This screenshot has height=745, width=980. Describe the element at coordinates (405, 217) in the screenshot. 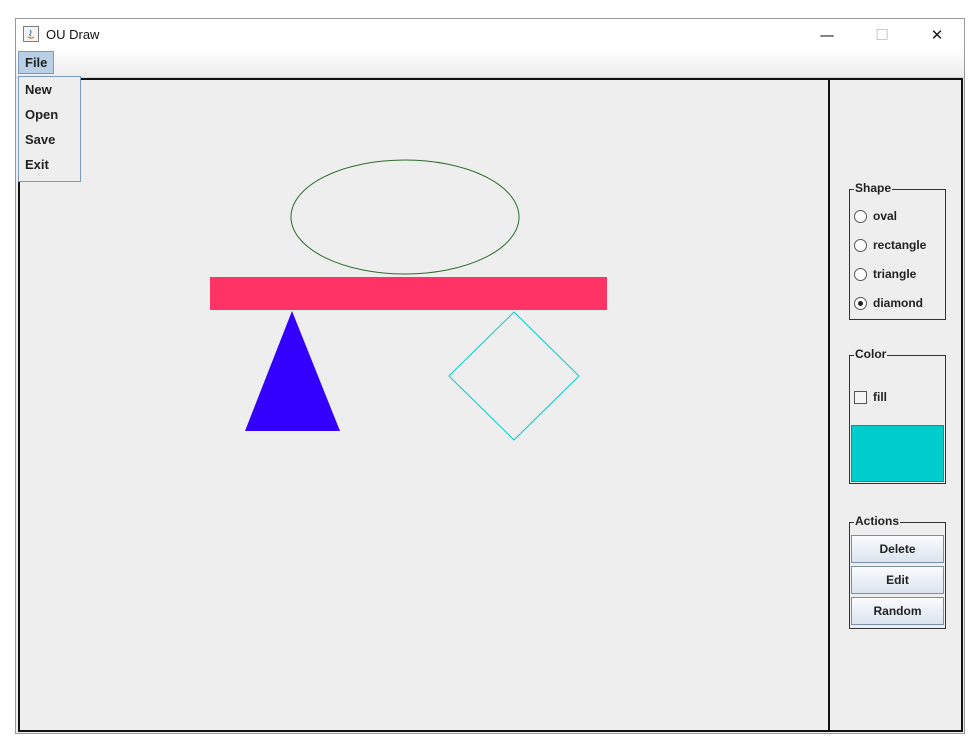

I see `oval-shape` at that location.